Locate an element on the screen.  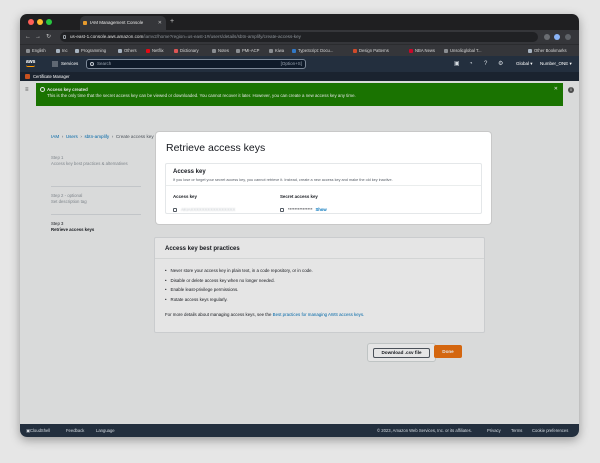
account-menu: Number_ONE ▾ is located at coordinates (556, 64).